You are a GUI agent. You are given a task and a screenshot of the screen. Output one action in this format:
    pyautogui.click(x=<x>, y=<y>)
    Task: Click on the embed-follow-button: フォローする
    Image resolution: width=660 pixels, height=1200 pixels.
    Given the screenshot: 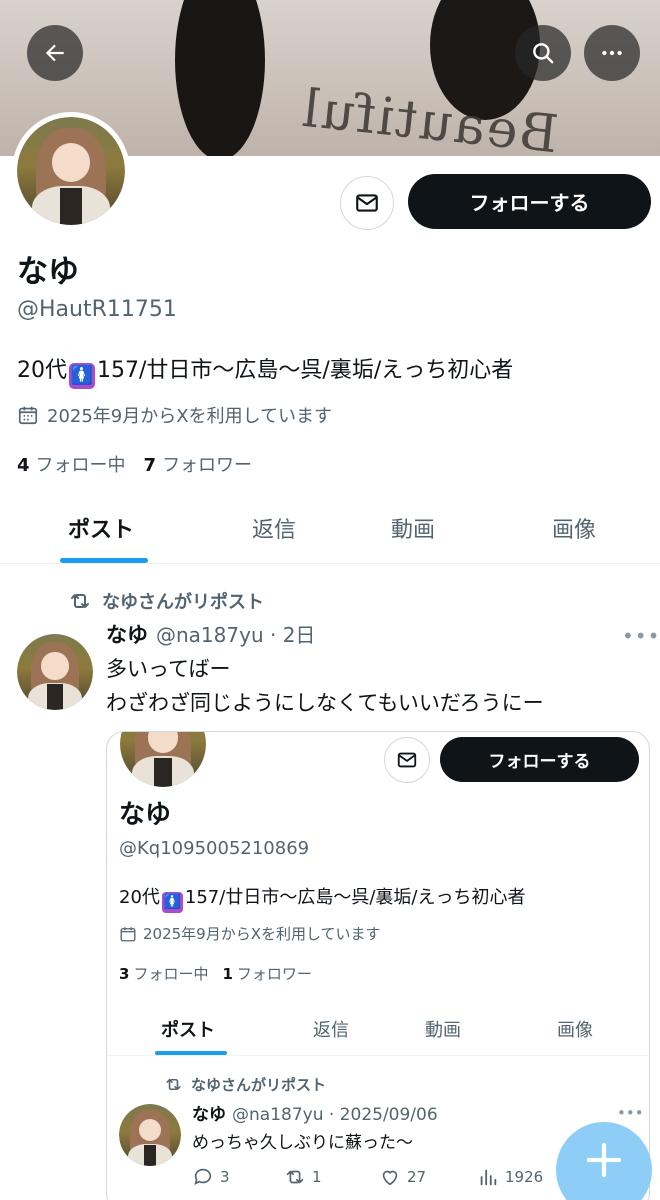 What is the action you would take?
    pyautogui.click(x=539, y=759)
    